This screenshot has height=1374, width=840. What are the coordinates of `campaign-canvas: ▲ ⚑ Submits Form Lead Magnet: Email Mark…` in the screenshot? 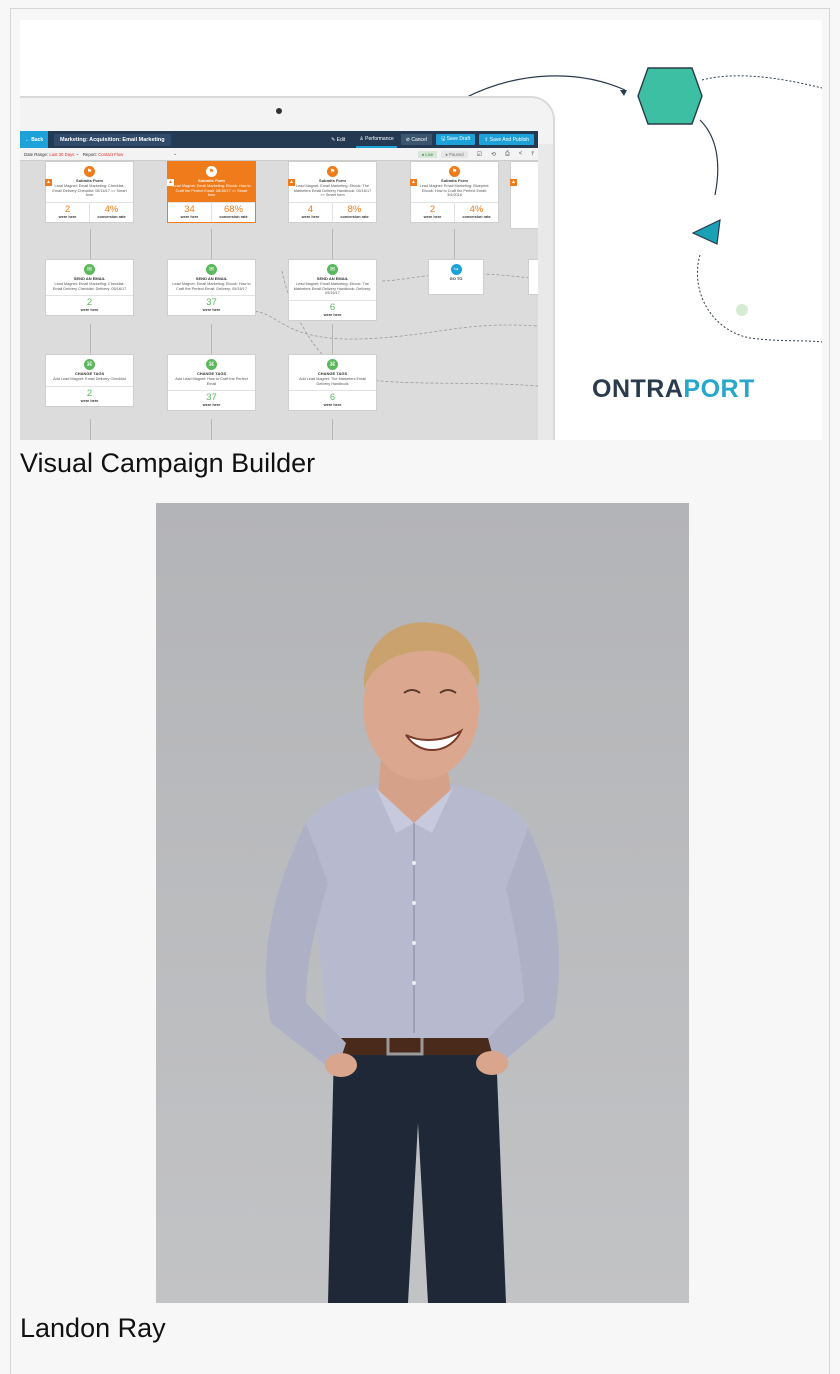 It's located at (279, 300).